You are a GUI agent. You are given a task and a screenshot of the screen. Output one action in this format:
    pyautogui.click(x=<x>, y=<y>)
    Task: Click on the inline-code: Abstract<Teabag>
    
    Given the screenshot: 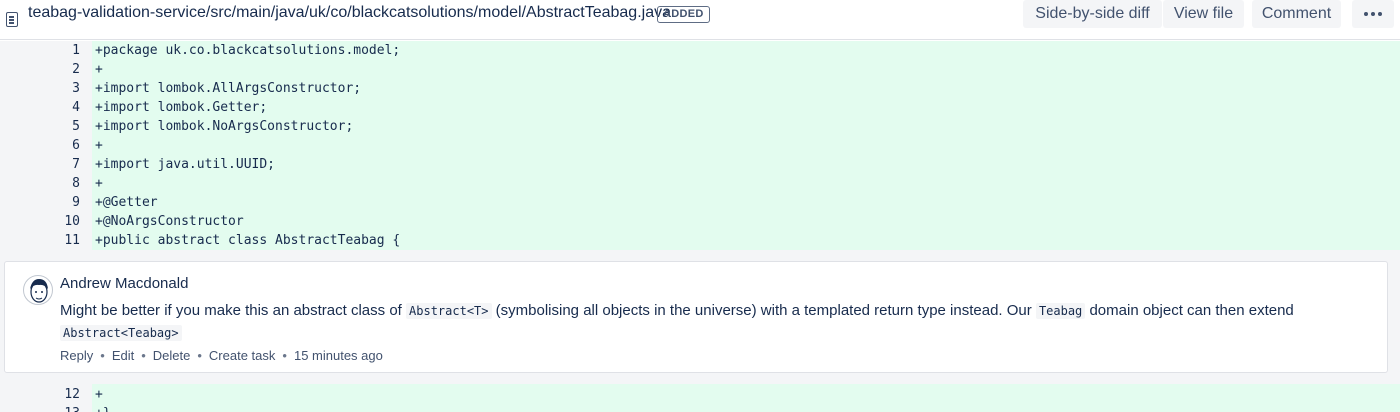 What is the action you would take?
    pyautogui.click(x=121, y=333)
    